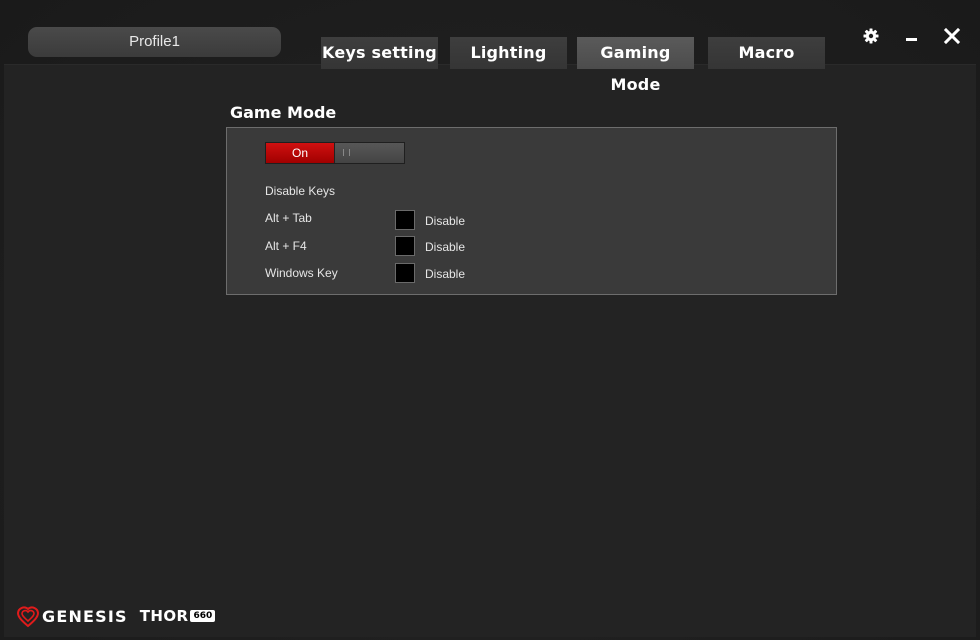 Image resolution: width=980 pixels, height=640 pixels. Describe the element at coordinates (445, 274) in the screenshot. I see `checkbox-label-windows-key: Disable` at that location.